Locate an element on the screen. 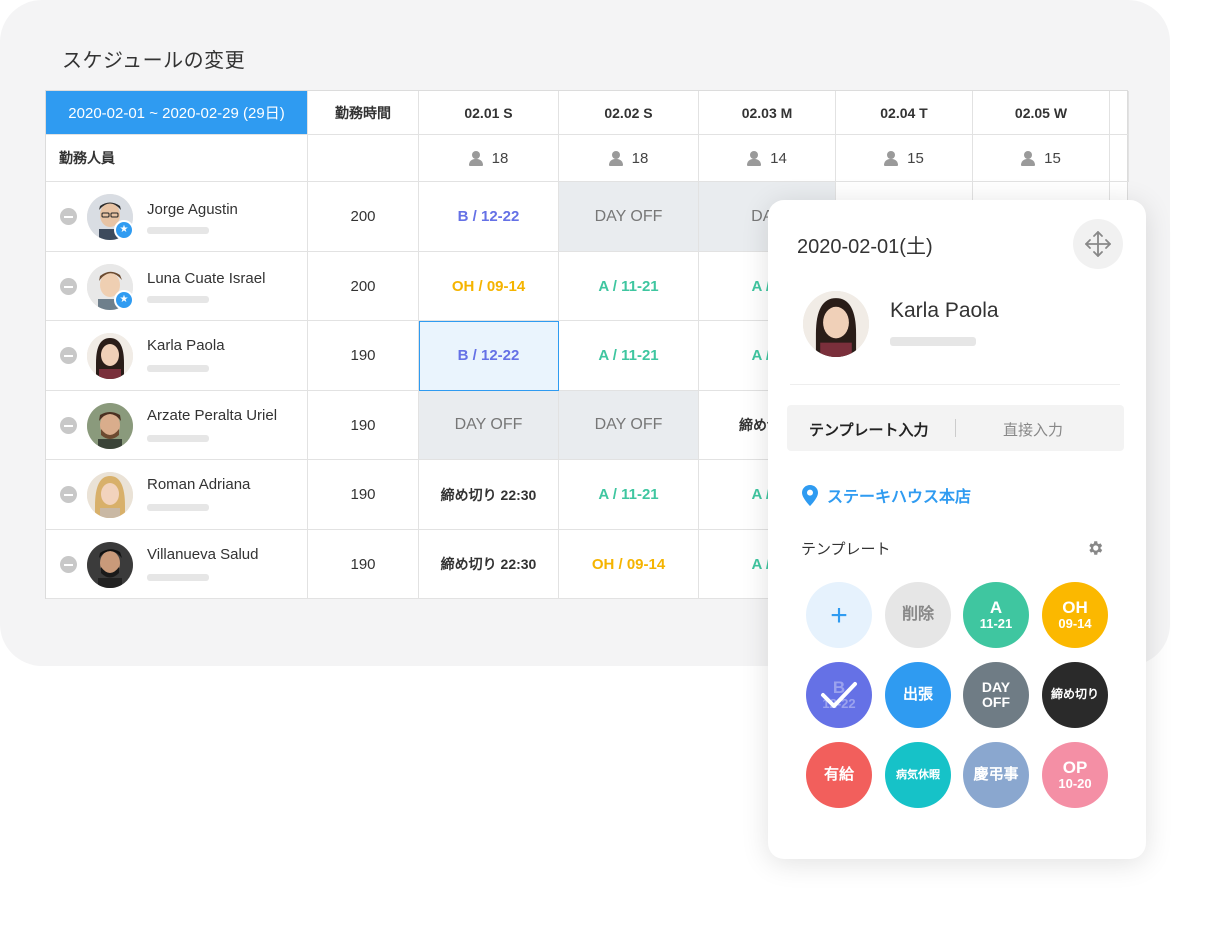  table-row: Arzate Peralta Uriel is located at coordinates (177, 425).